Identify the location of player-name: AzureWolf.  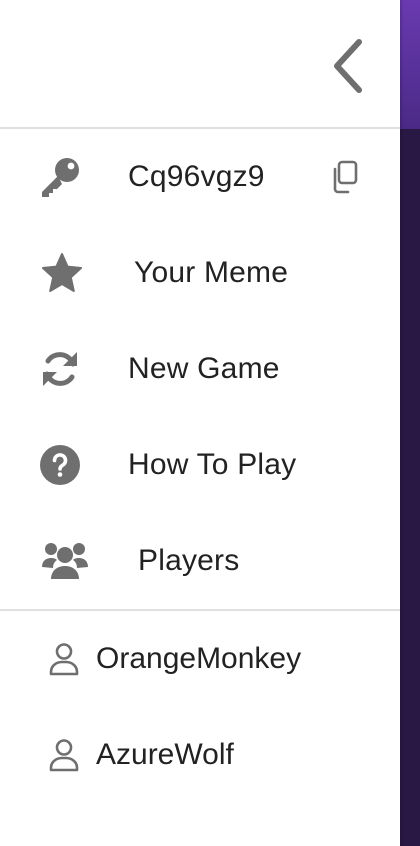
(165, 754).